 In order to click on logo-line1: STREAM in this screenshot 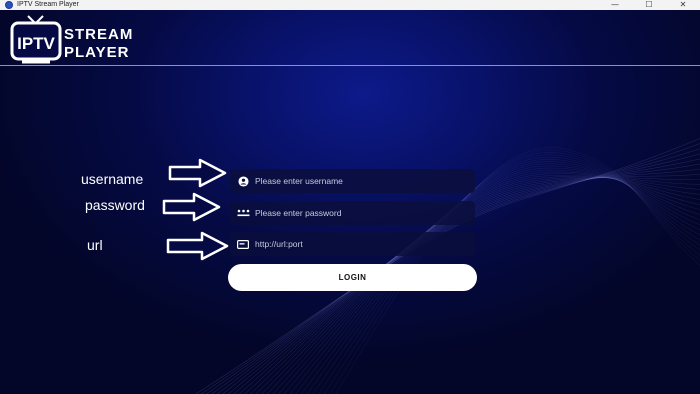, I will do `click(98, 34)`.